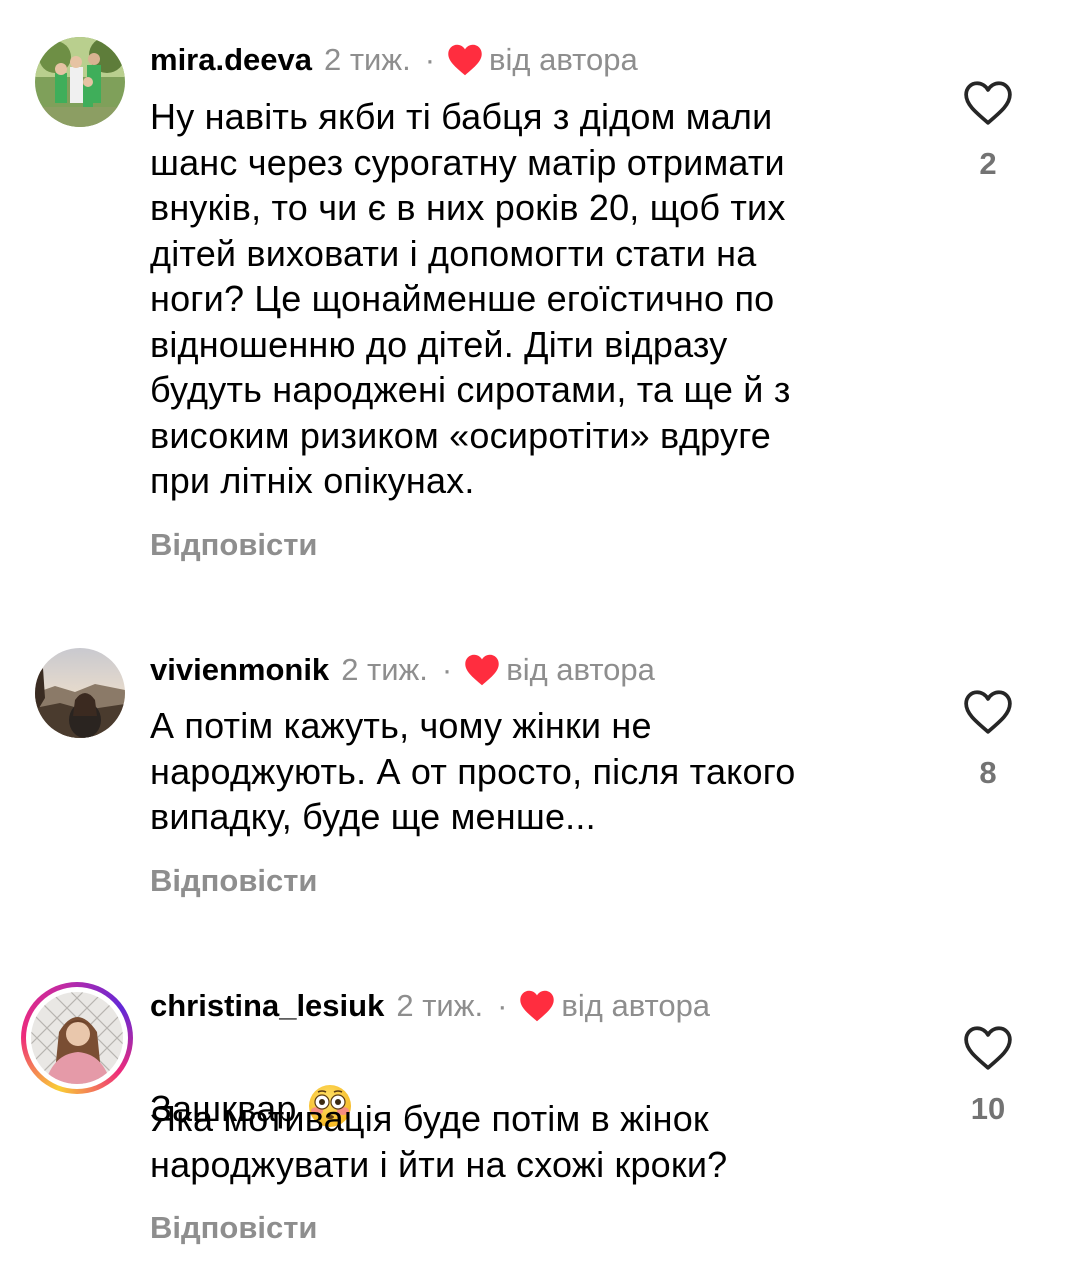 The image size is (1068, 1280). Describe the element at coordinates (239, 670) in the screenshot. I see `username: vivienmonik` at that location.